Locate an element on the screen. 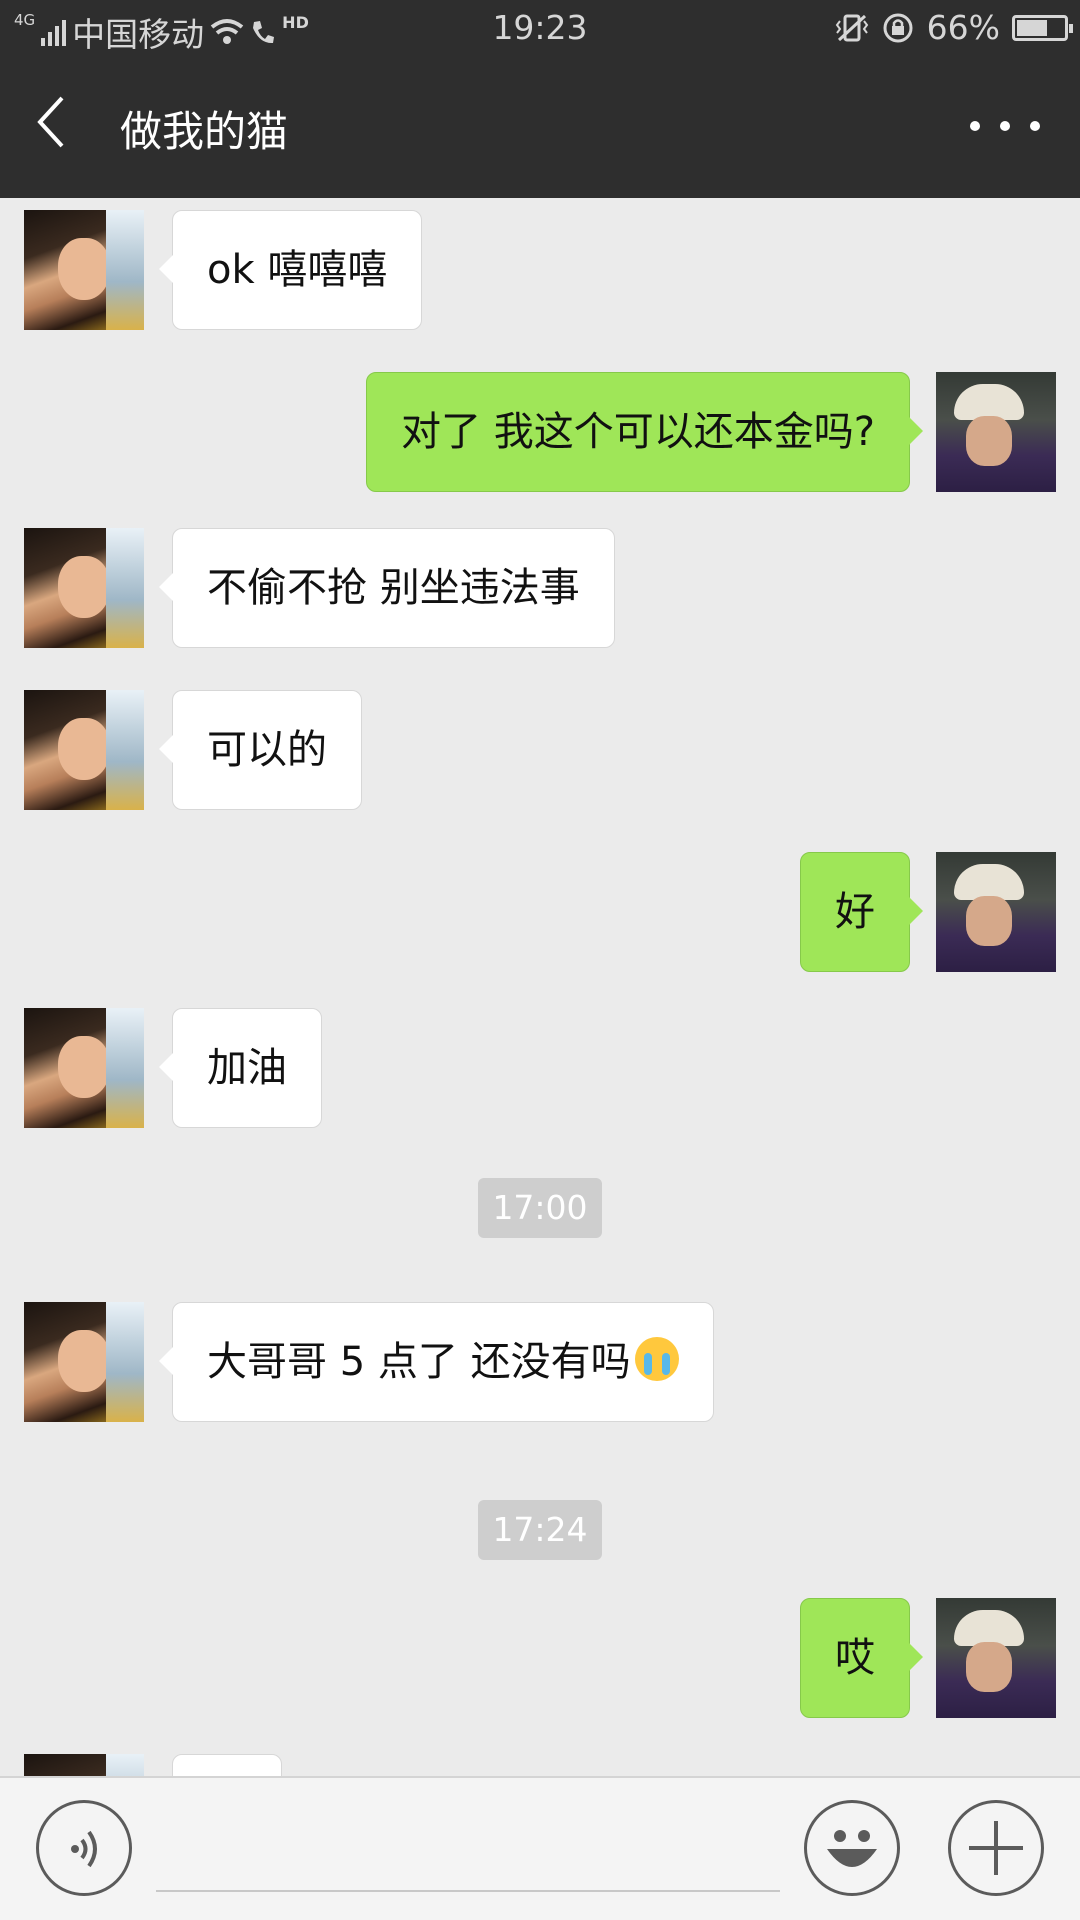 The width and height of the screenshot is (1080, 1920). received-message: ok 嘻嘻嘻 is located at coordinates (290, 270).